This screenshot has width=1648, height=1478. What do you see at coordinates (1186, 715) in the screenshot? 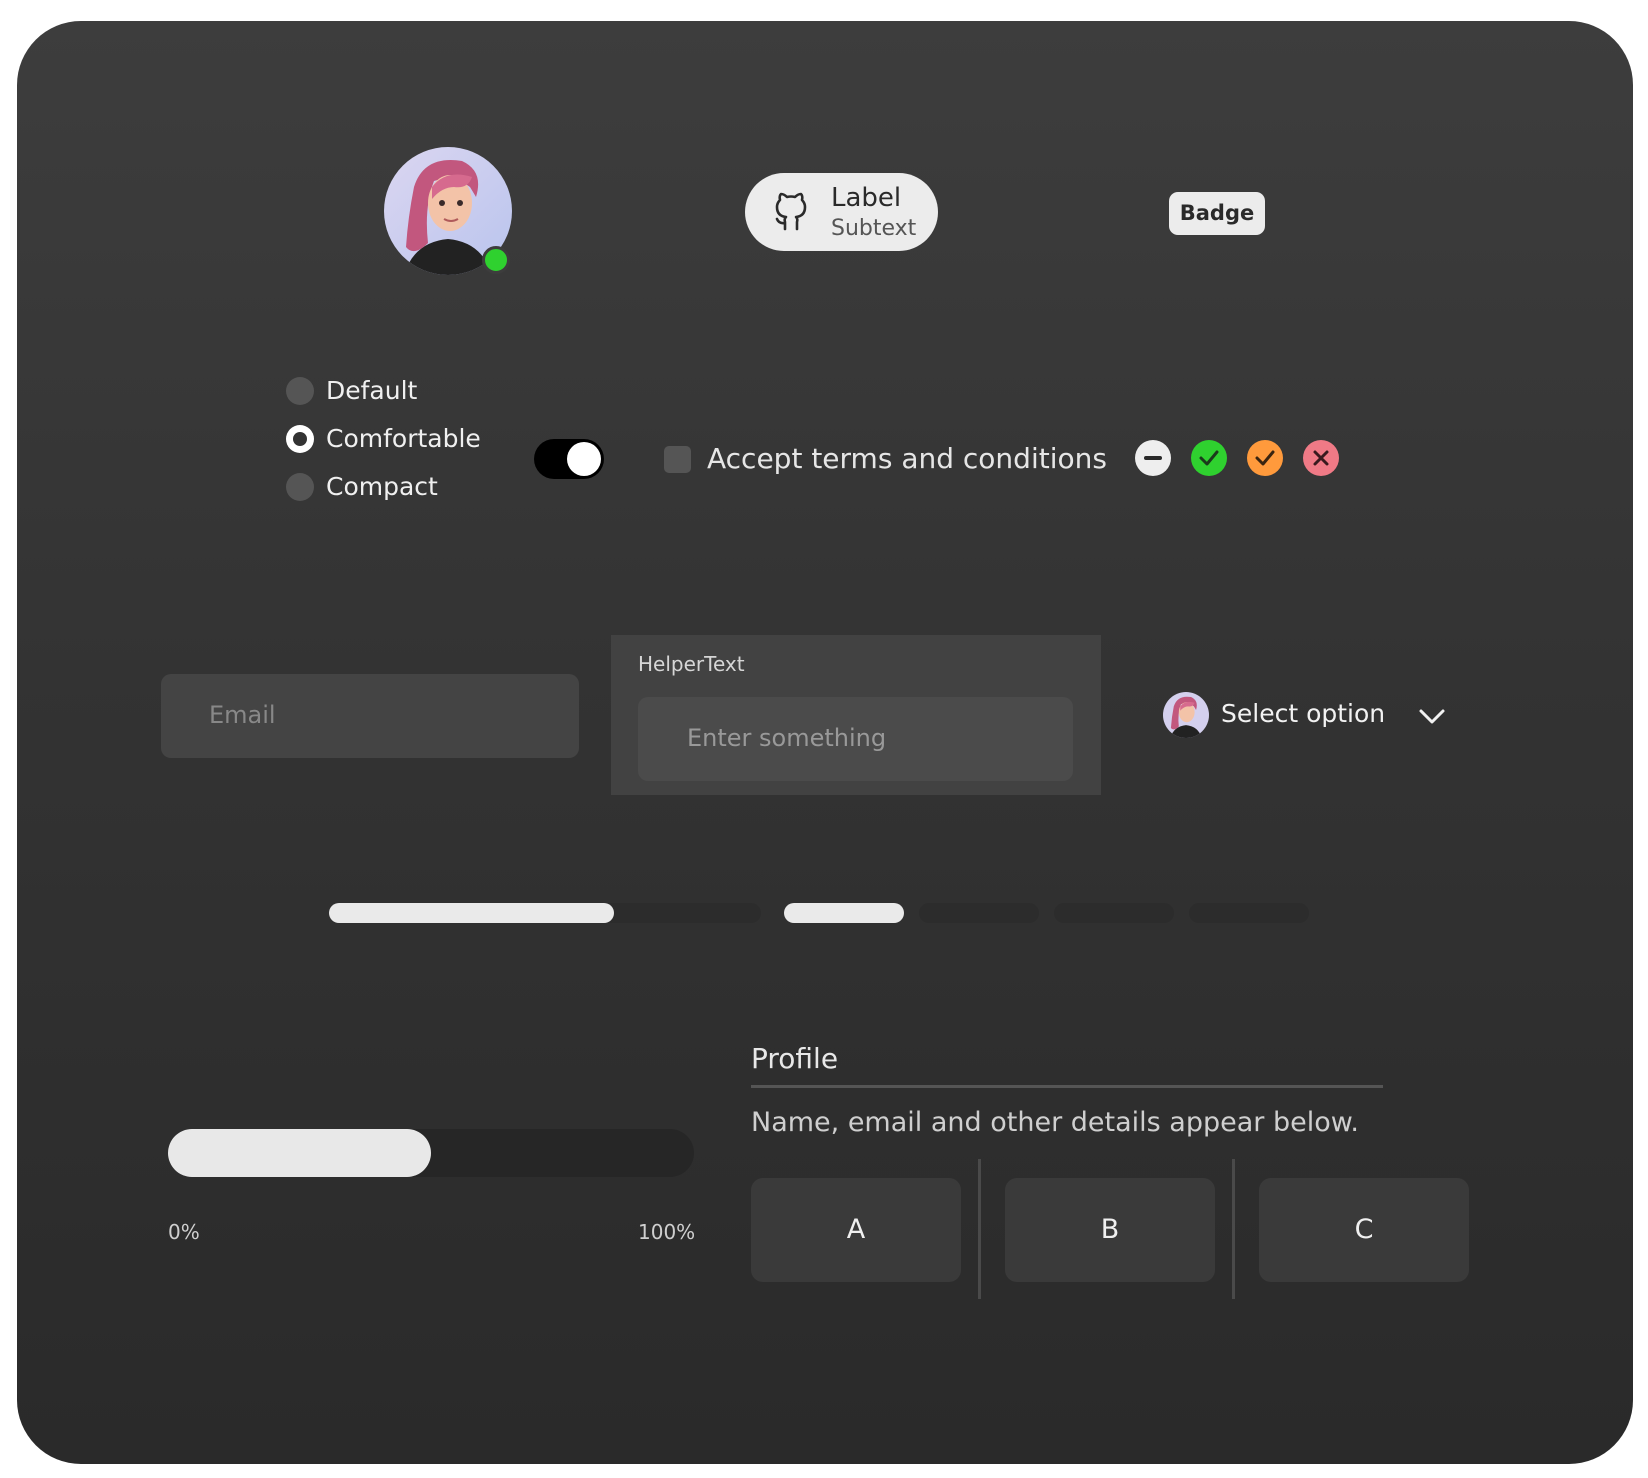
I see `select-avatar` at bounding box center [1186, 715].